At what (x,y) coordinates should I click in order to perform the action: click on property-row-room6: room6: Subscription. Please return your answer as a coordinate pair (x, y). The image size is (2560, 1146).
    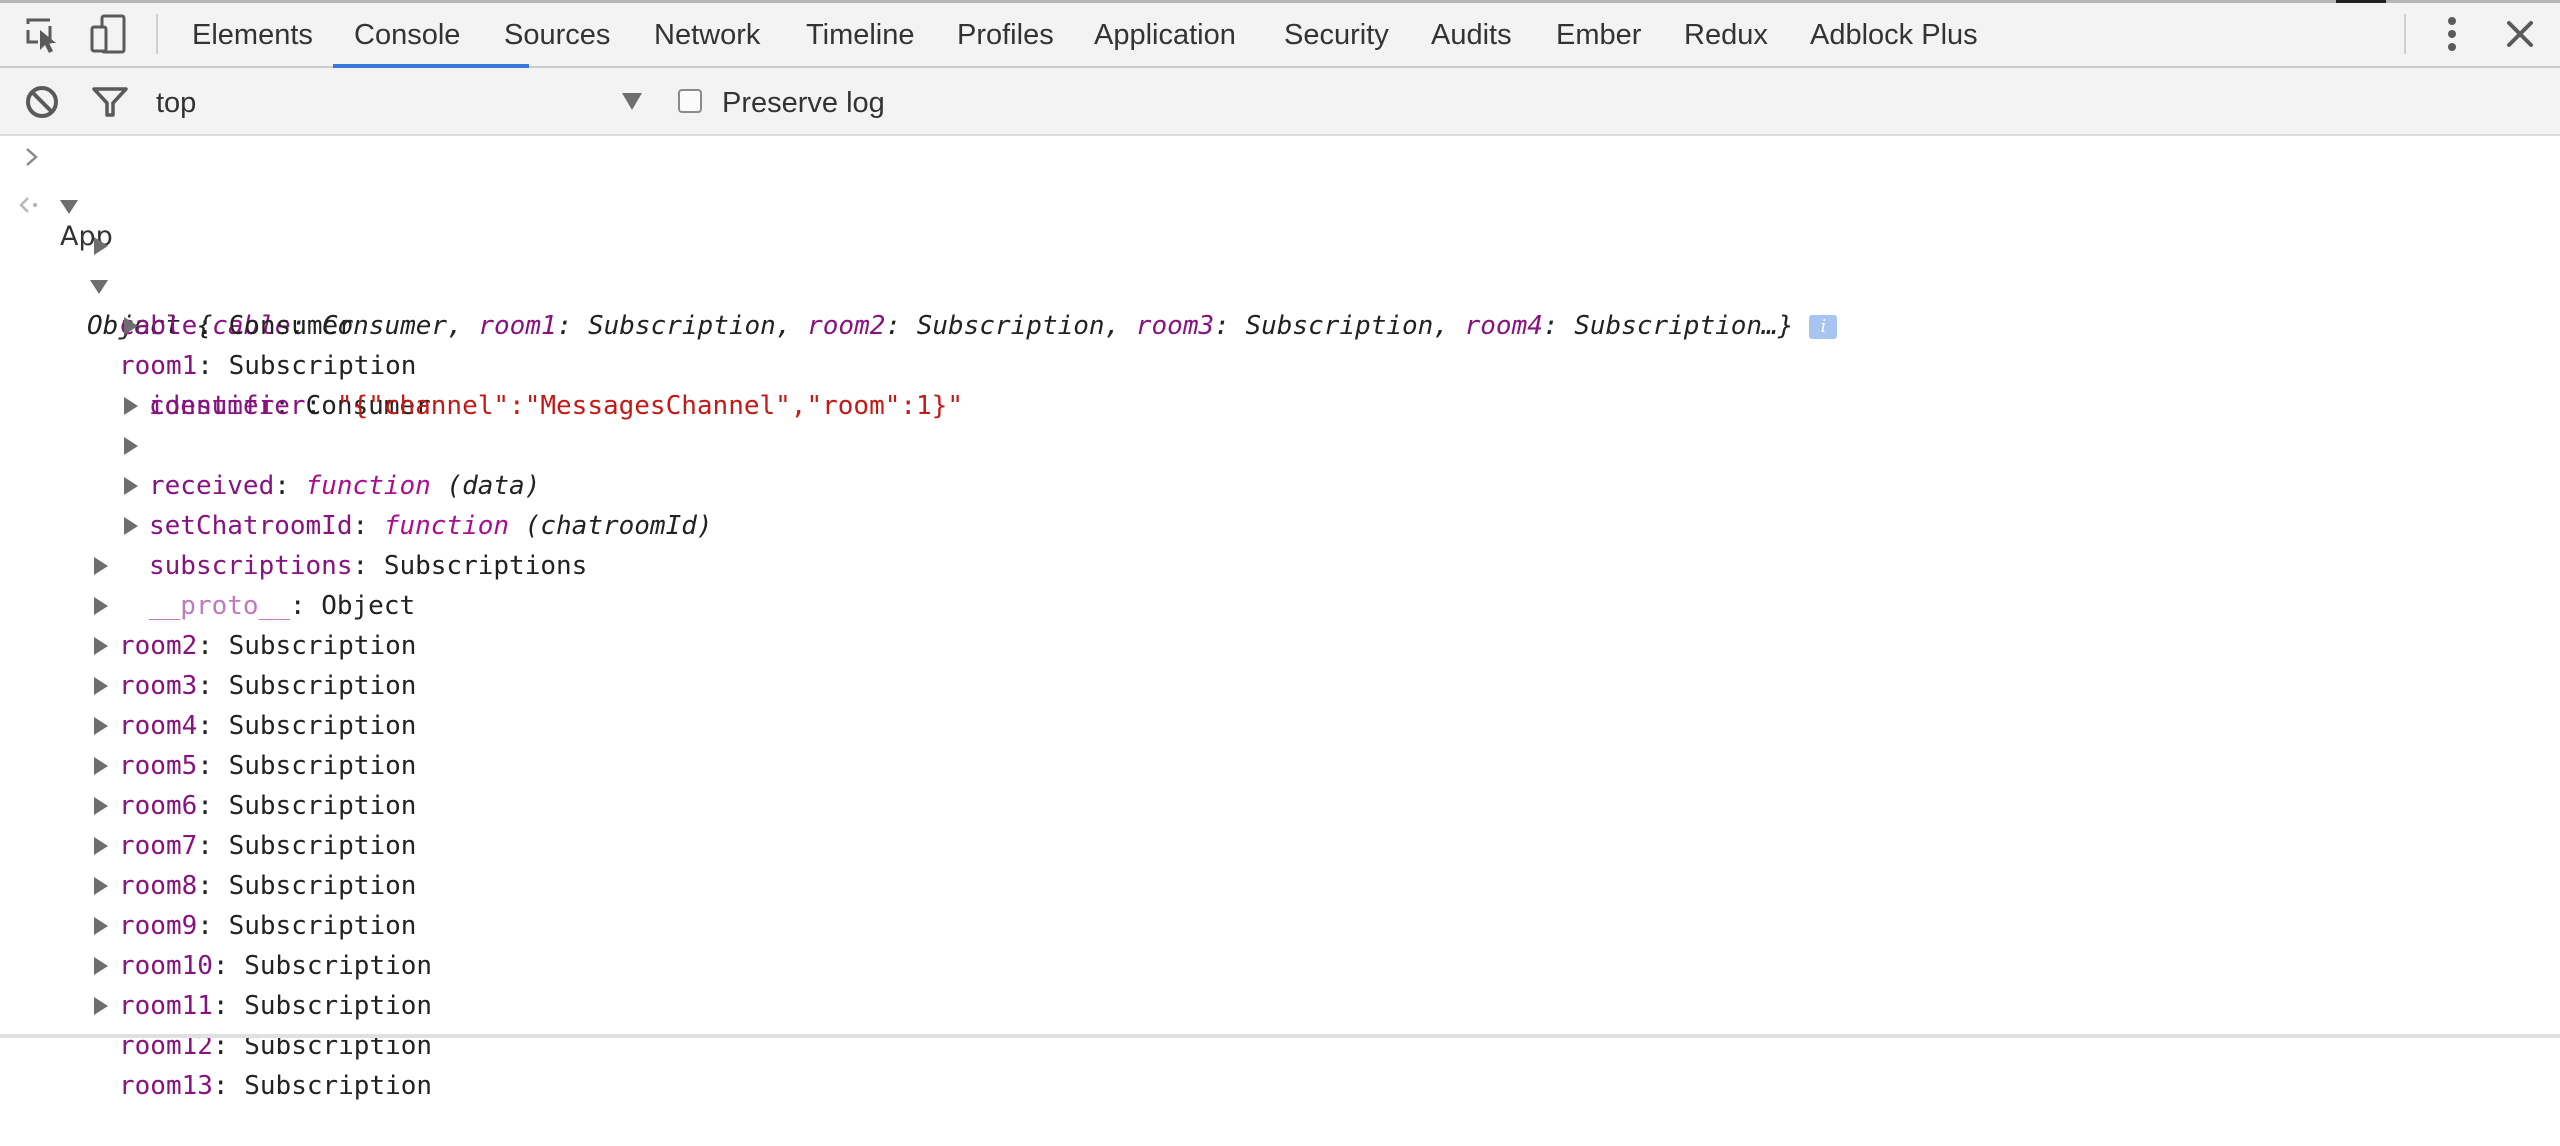
    Looking at the image, I should click on (400, 763).